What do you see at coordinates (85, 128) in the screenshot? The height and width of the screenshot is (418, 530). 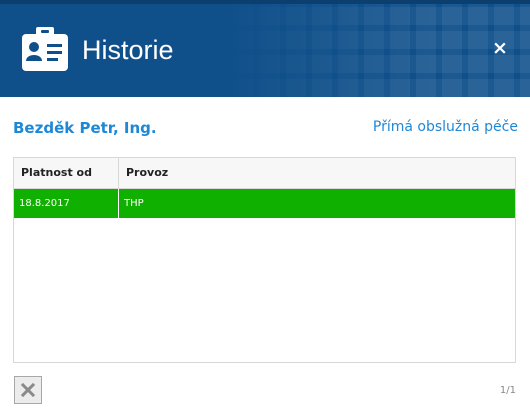 I see `person-name: Bezděk Petr, Ing.` at bounding box center [85, 128].